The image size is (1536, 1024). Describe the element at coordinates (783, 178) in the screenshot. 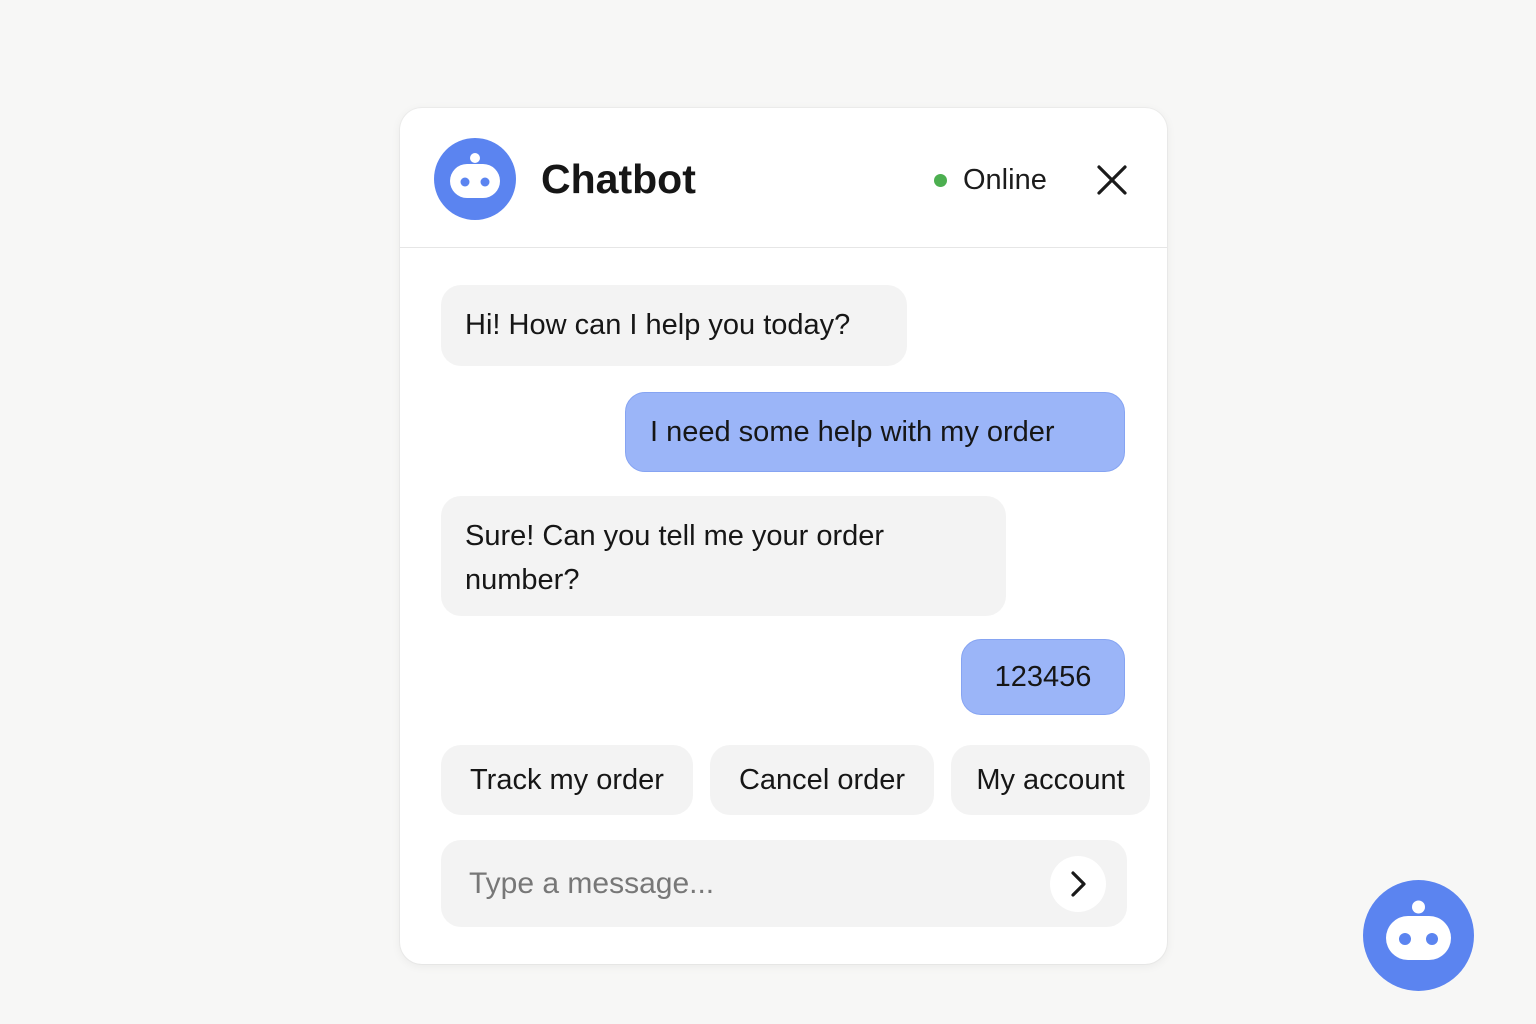

I see `chat-header: Chatbot Online` at that location.